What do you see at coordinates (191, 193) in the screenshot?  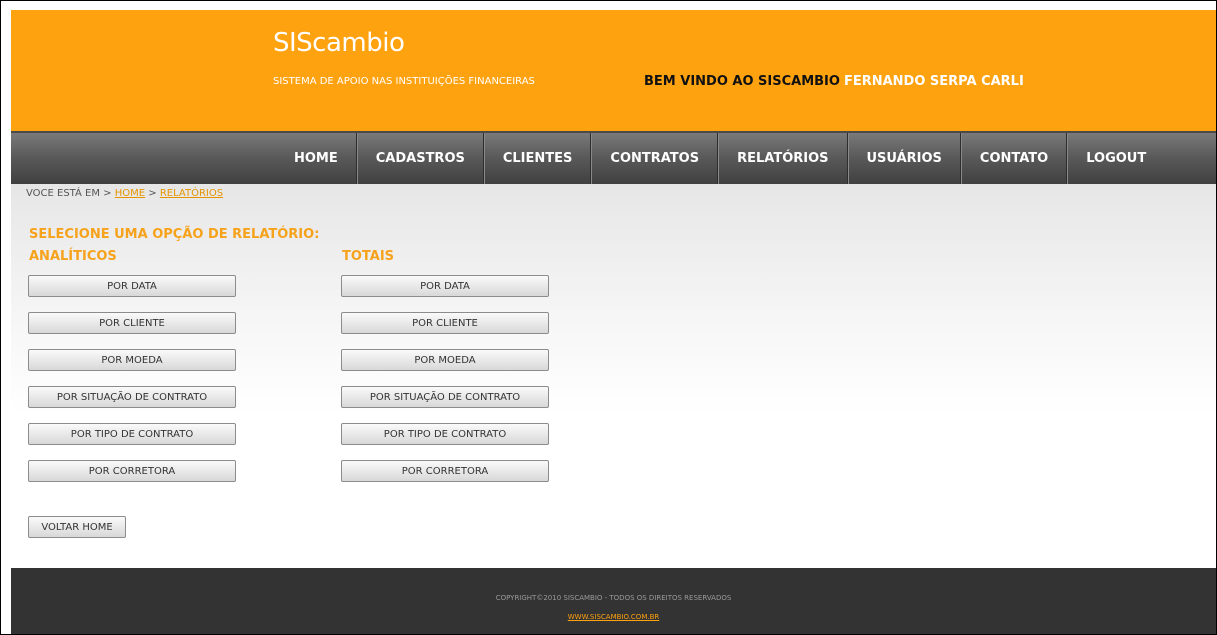 I see `breadcrumb-current-link: RELATÓRIOS` at bounding box center [191, 193].